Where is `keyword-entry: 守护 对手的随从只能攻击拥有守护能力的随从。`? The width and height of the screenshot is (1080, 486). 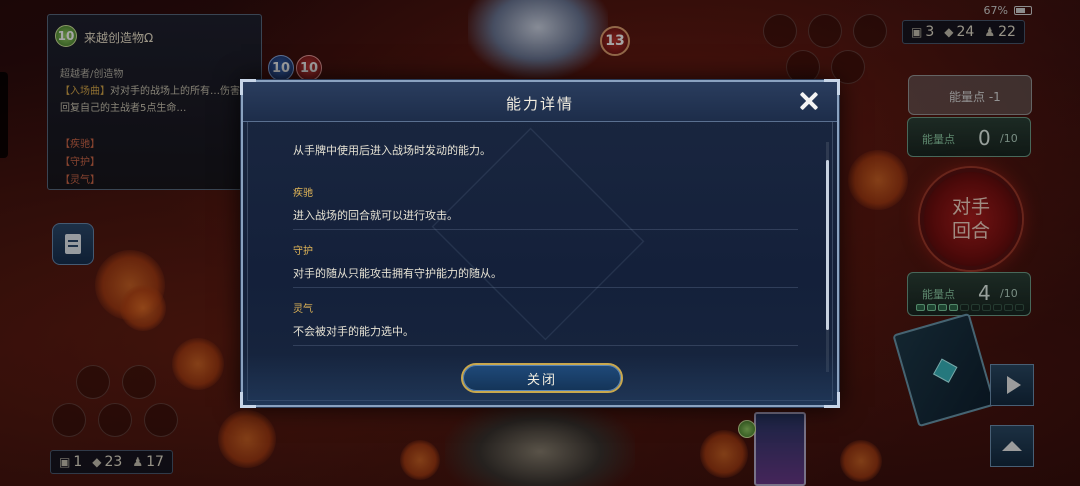 keyword-entry: 守护 对手的随从只能攻击拥有守护能力的随从。 is located at coordinates (545, 265).